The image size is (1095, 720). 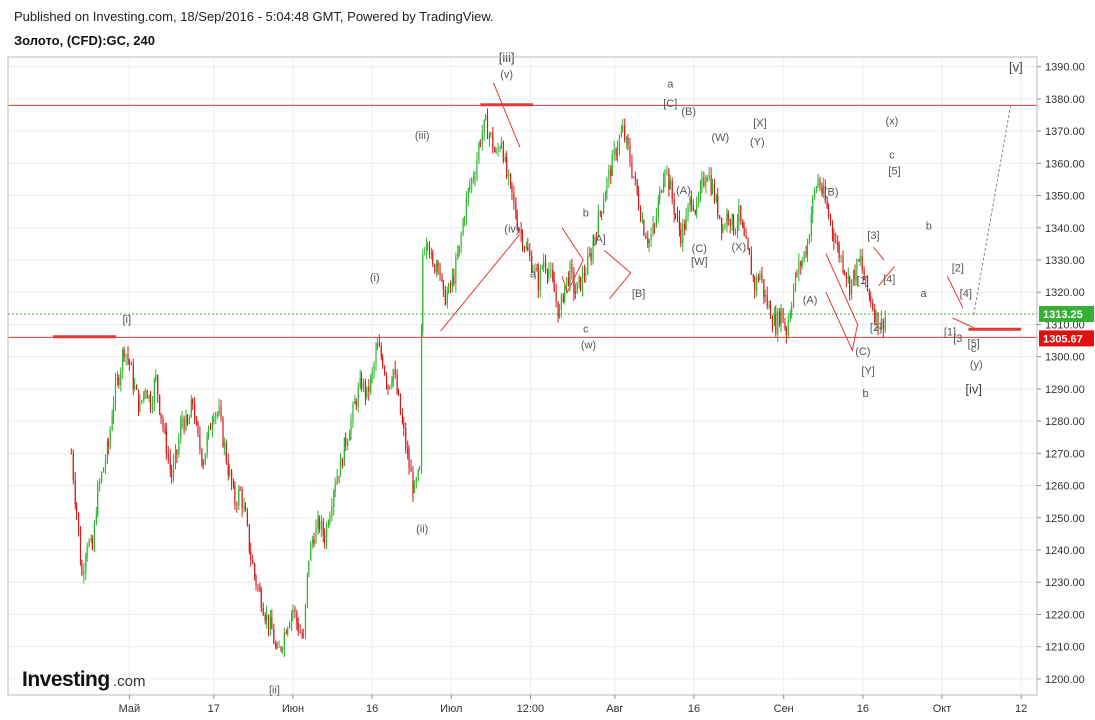 What do you see at coordinates (862, 352) in the screenshot?
I see `wave-label: (C)` at bounding box center [862, 352].